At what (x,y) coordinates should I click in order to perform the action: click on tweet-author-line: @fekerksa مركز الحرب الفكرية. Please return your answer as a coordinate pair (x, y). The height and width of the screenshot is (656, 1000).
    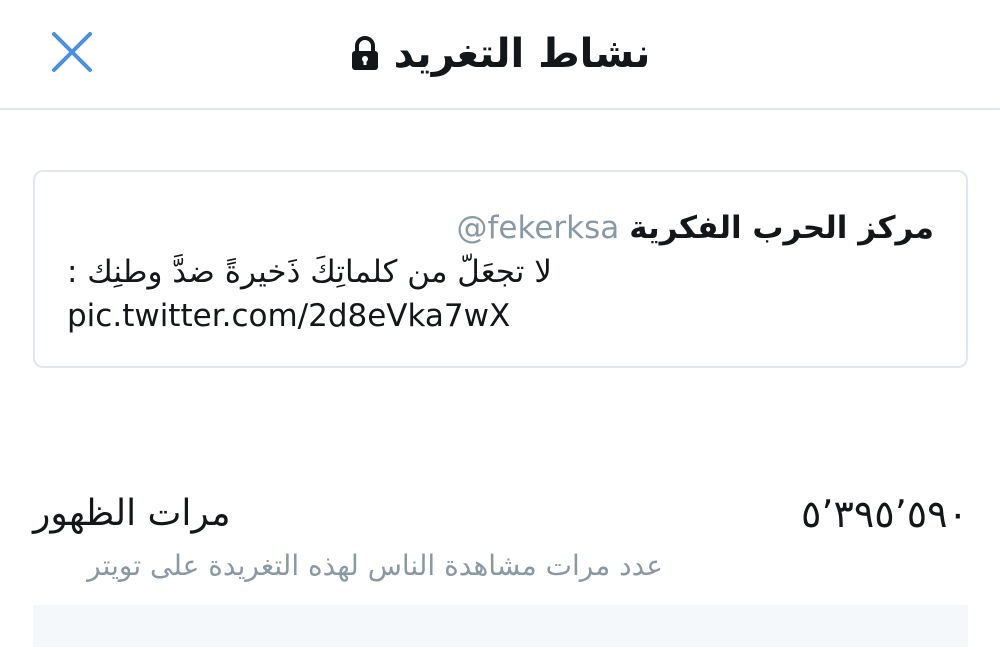
    Looking at the image, I should click on (501, 228).